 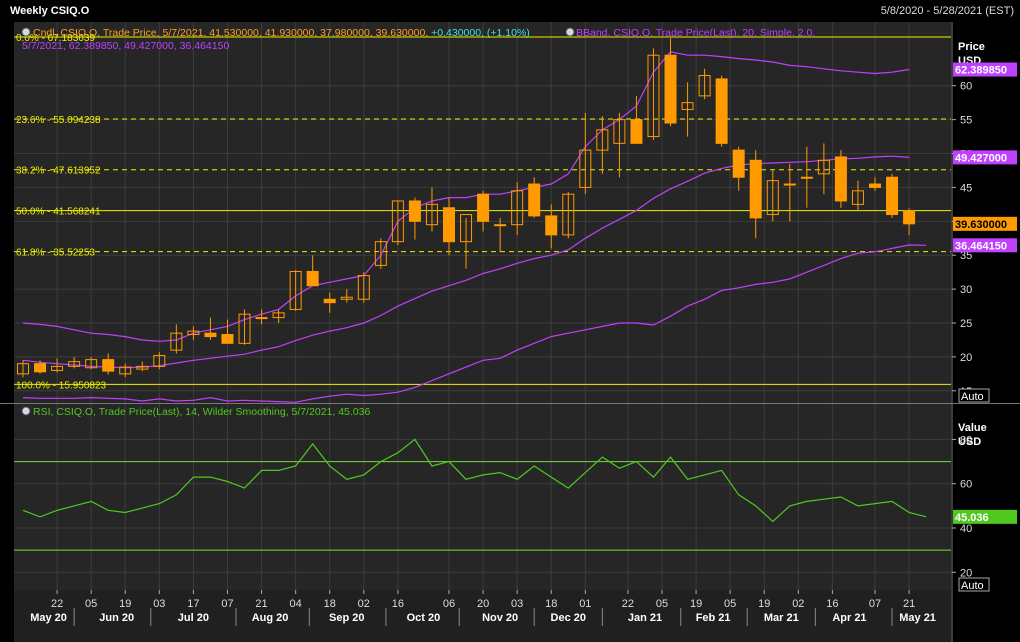 I want to click on last-price-tag: 39.630000, so click(x=981, y=225).